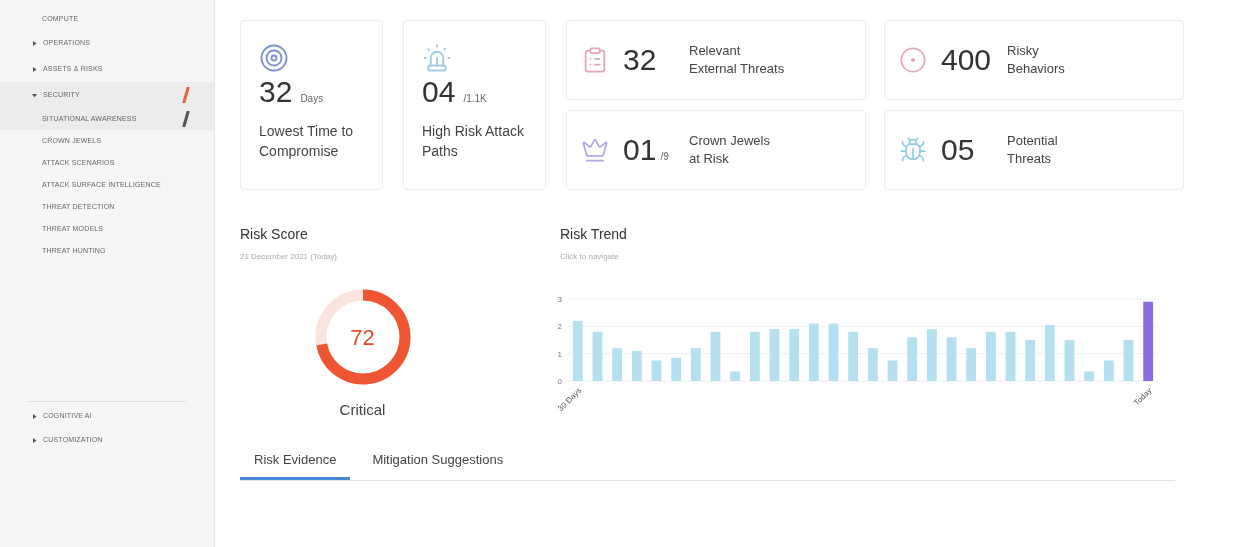 This screenshot has width=1239, height=547. I want to click on metric-label: Crown Jewels, so click(729, 141).